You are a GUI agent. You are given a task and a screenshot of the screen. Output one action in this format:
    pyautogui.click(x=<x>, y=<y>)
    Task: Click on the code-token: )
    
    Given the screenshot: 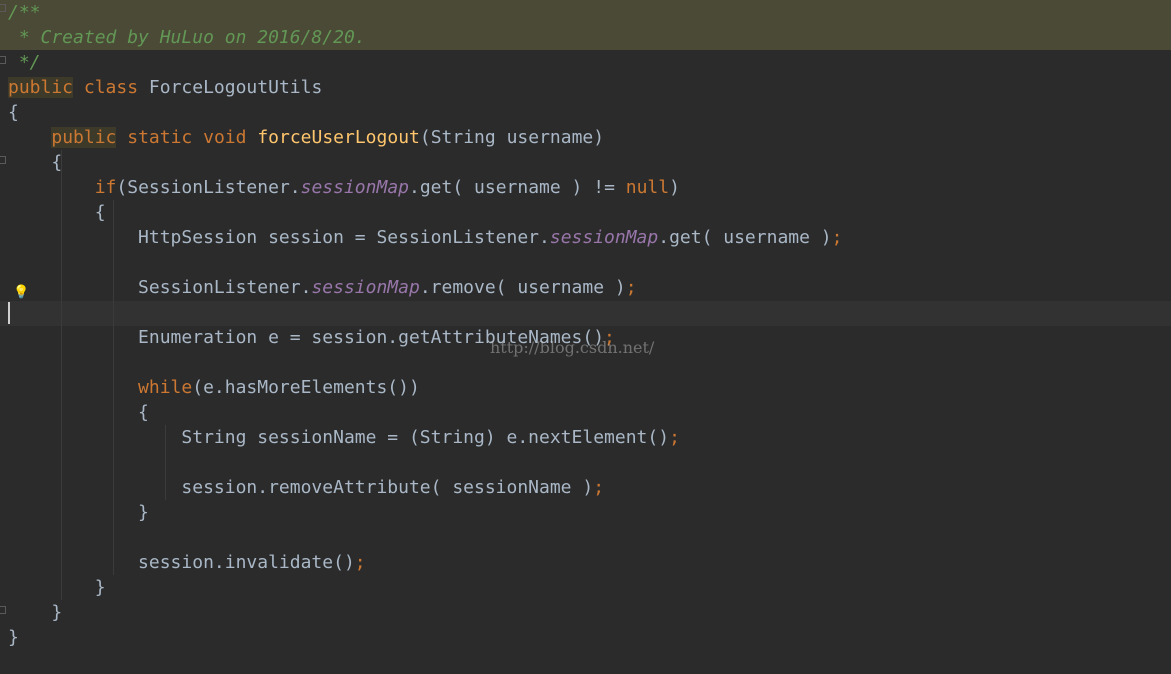 What is the action you would take?
    pyautogui.click(x=674, y=187)
    